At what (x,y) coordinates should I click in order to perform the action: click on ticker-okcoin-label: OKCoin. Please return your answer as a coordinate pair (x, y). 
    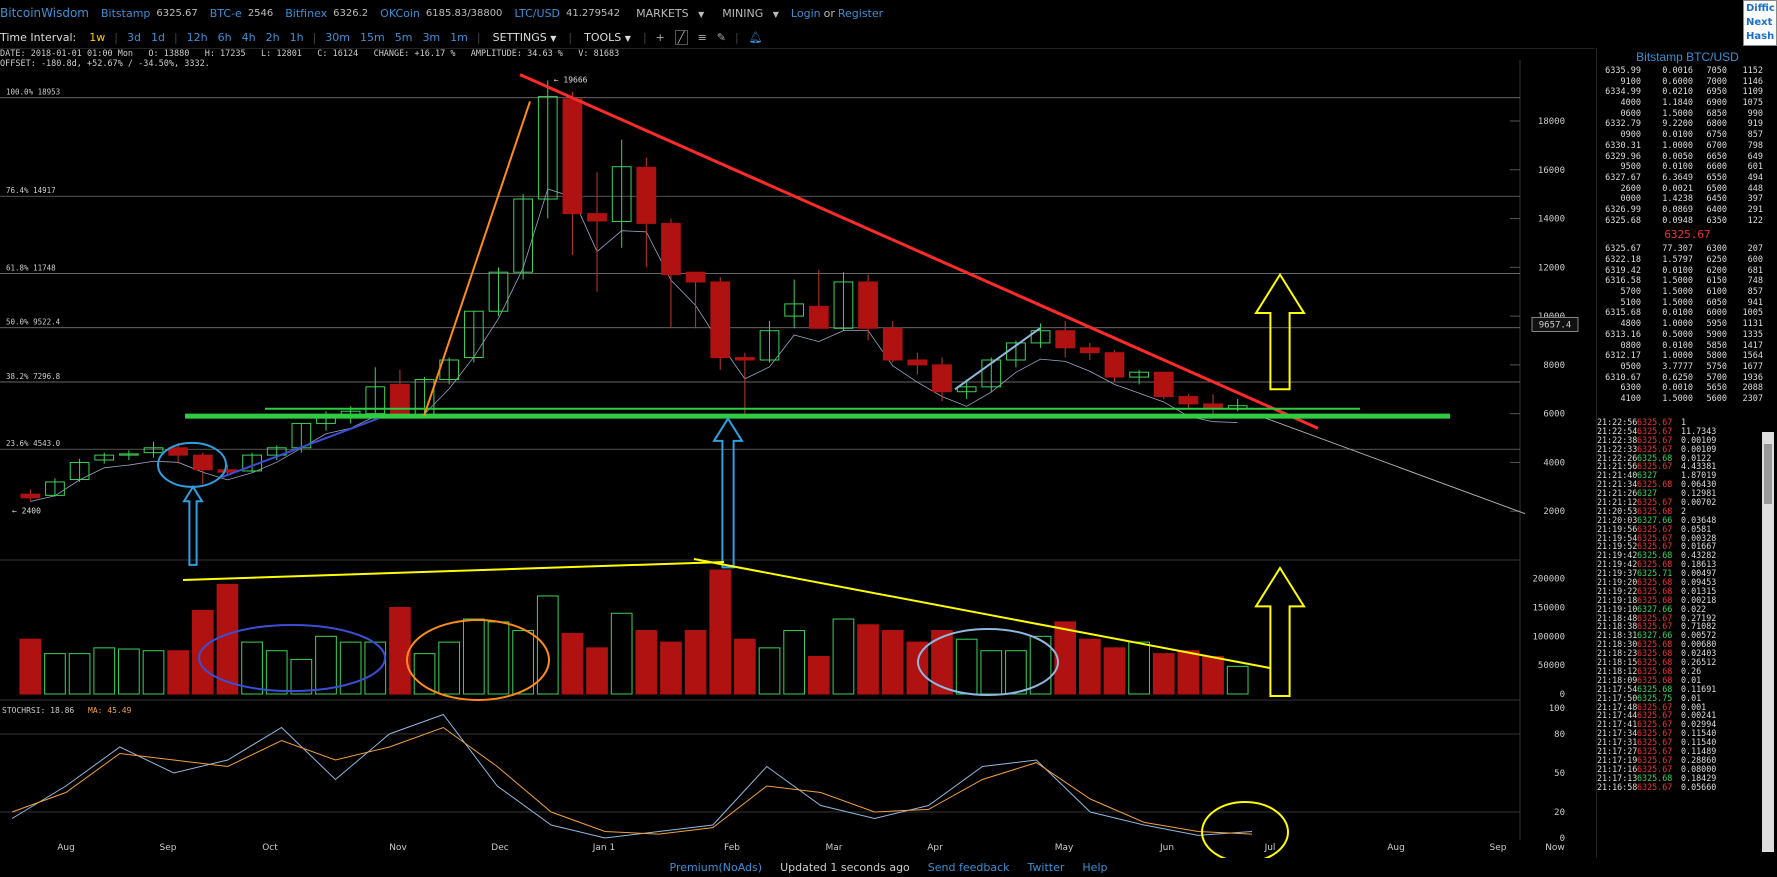
    Looking at the image, I should click on (400, 13).